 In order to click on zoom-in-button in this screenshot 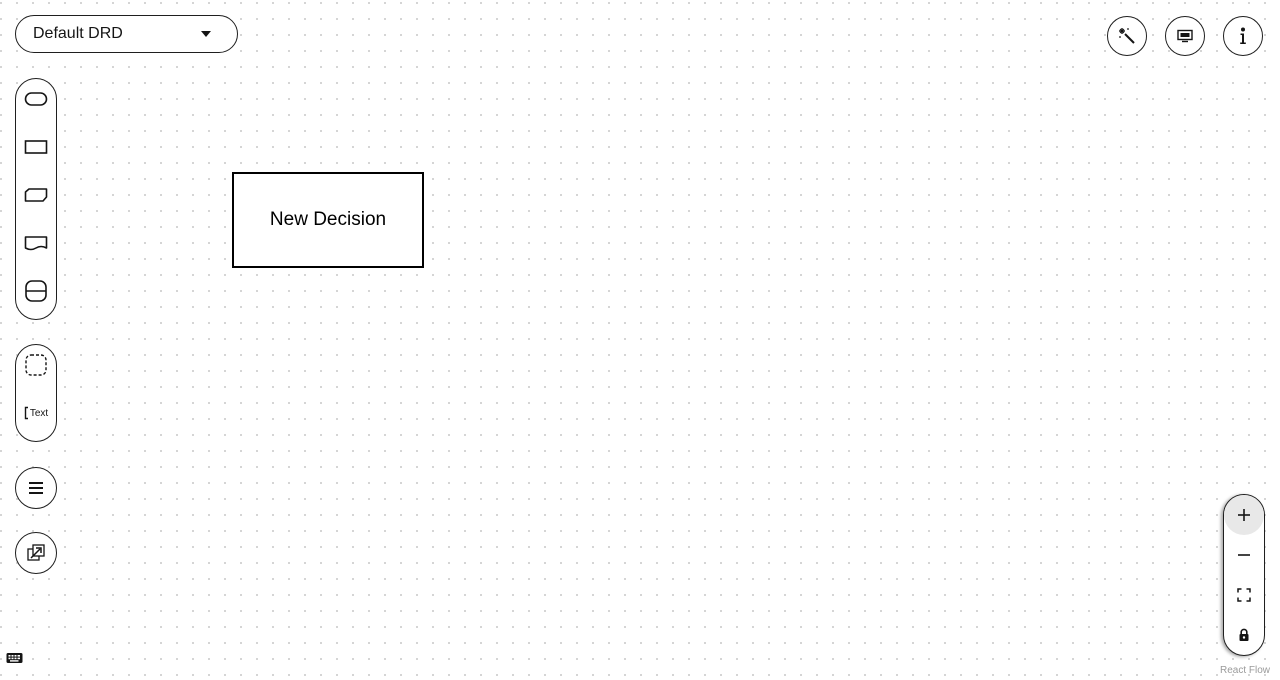, I will do `click(1244, 515)`.